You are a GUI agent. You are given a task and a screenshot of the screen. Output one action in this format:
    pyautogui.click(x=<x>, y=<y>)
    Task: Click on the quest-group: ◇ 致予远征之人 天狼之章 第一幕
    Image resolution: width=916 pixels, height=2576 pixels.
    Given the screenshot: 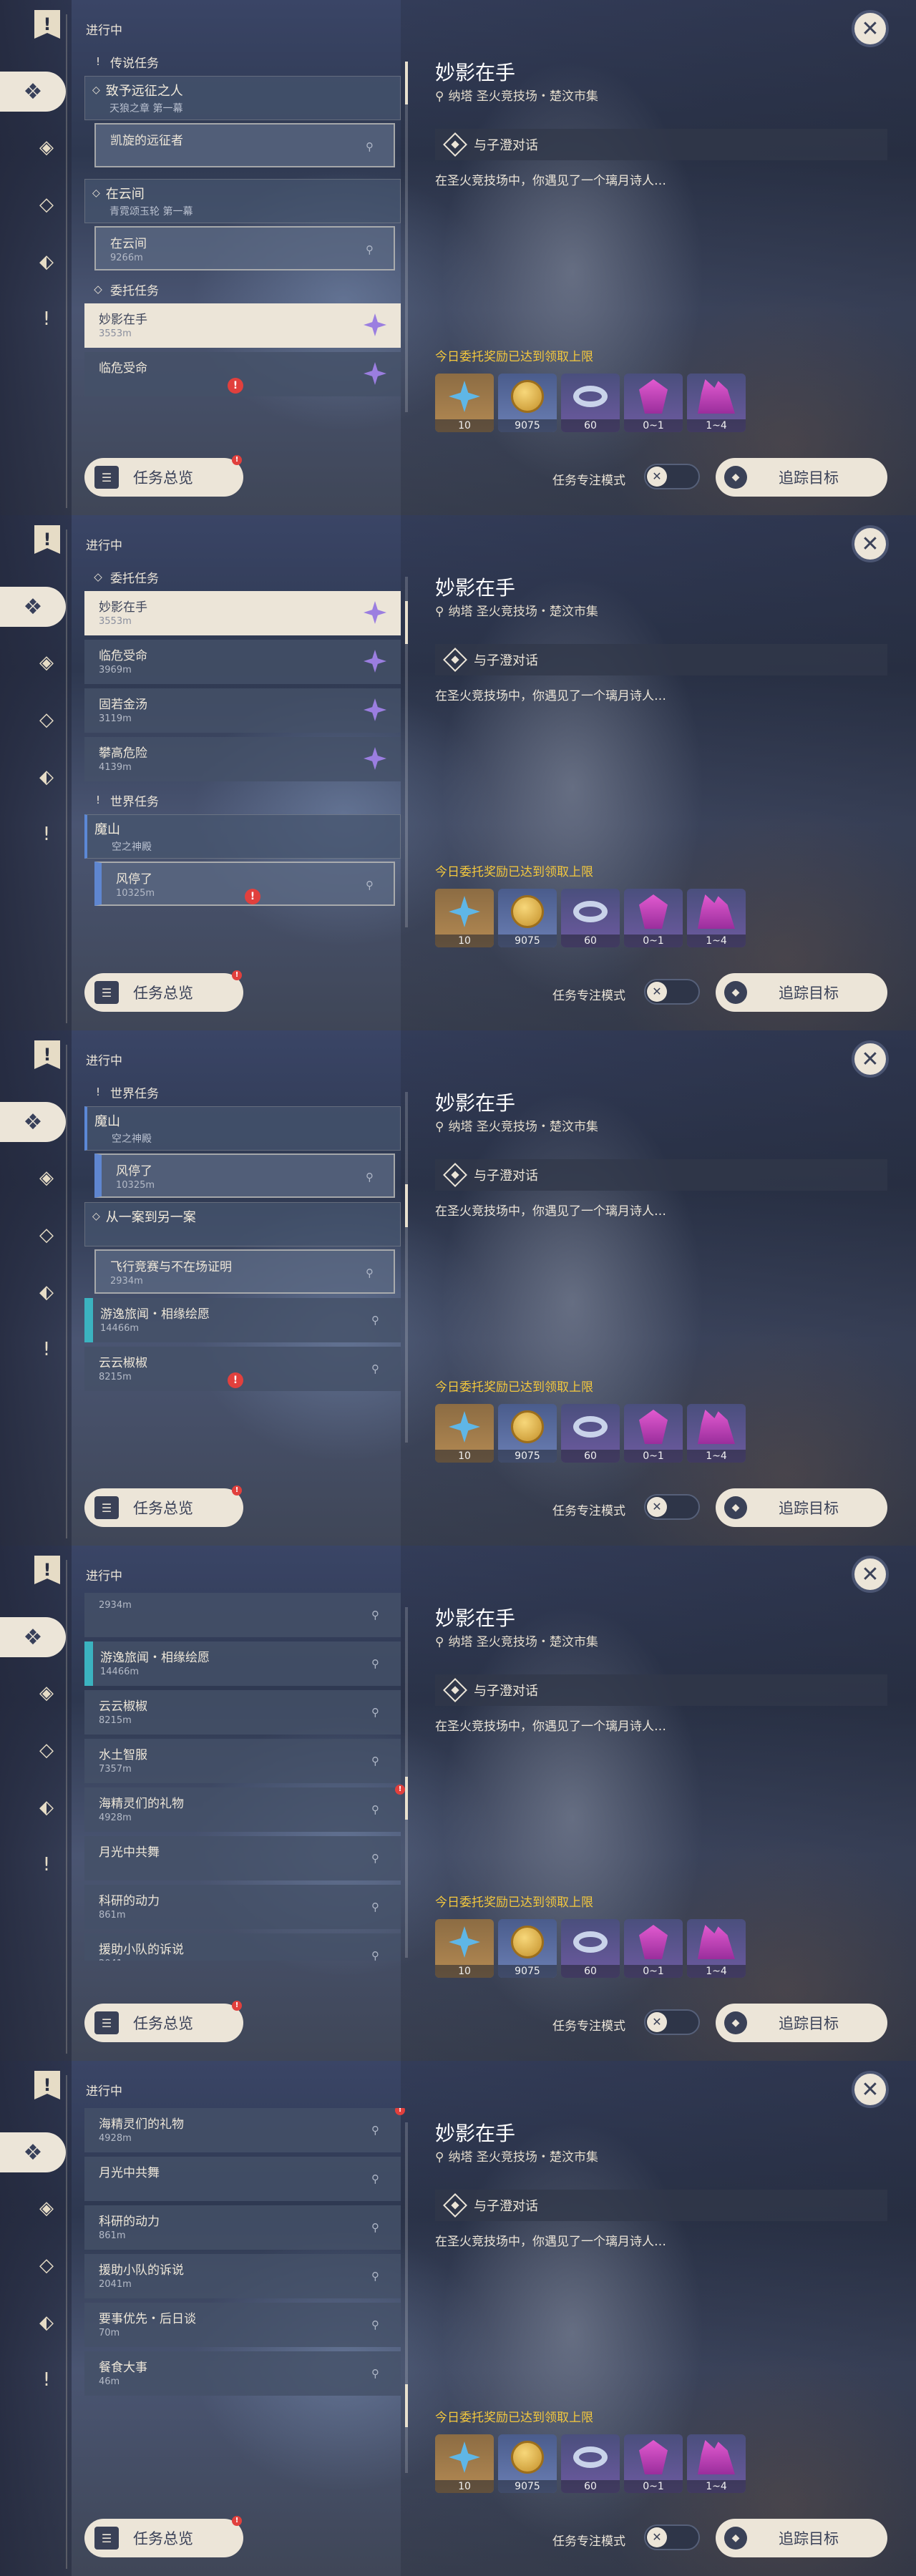 What is the action you would take?
    pyautogui.click(x=242, y=98)
    